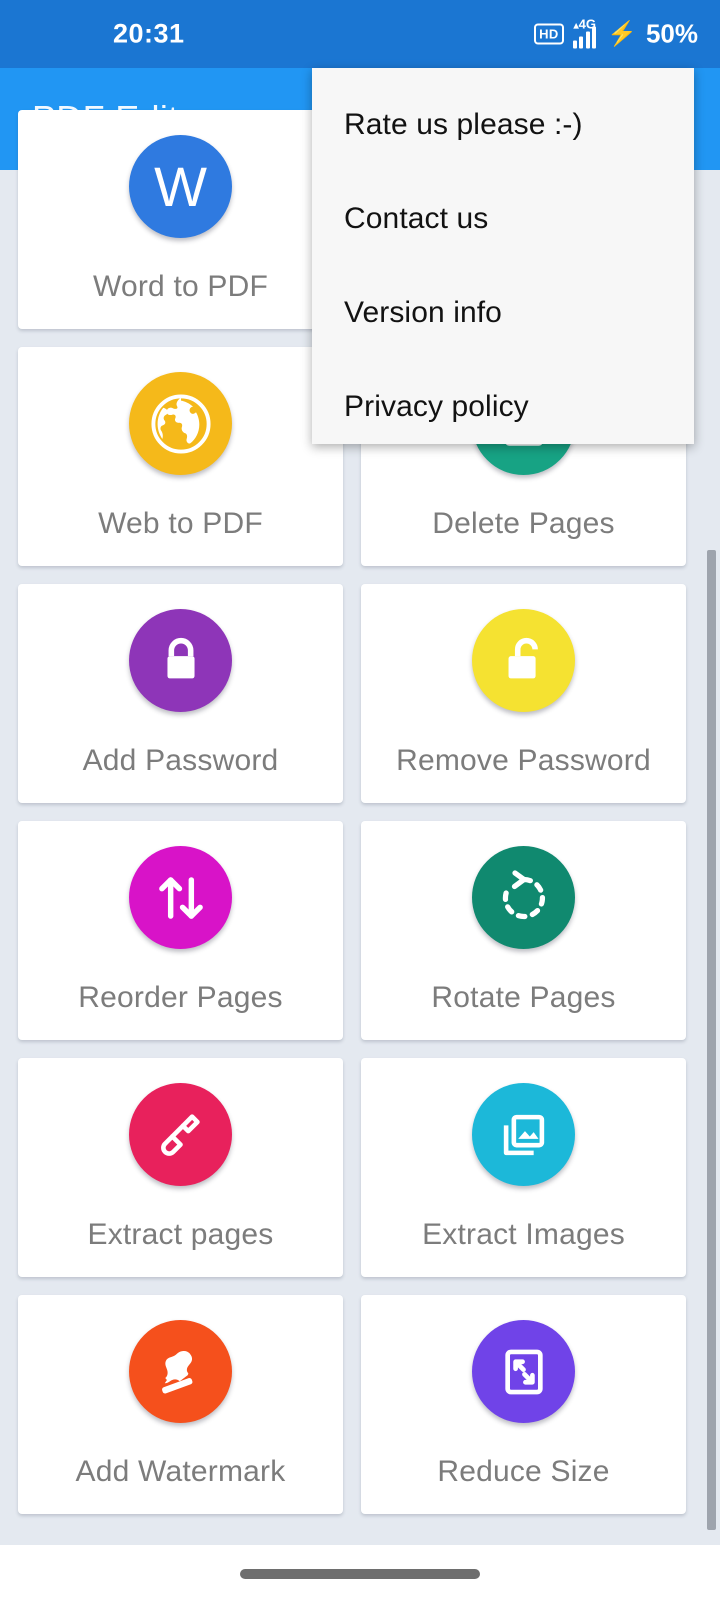  I want to click on lock-open-icon, so click(523, 660).